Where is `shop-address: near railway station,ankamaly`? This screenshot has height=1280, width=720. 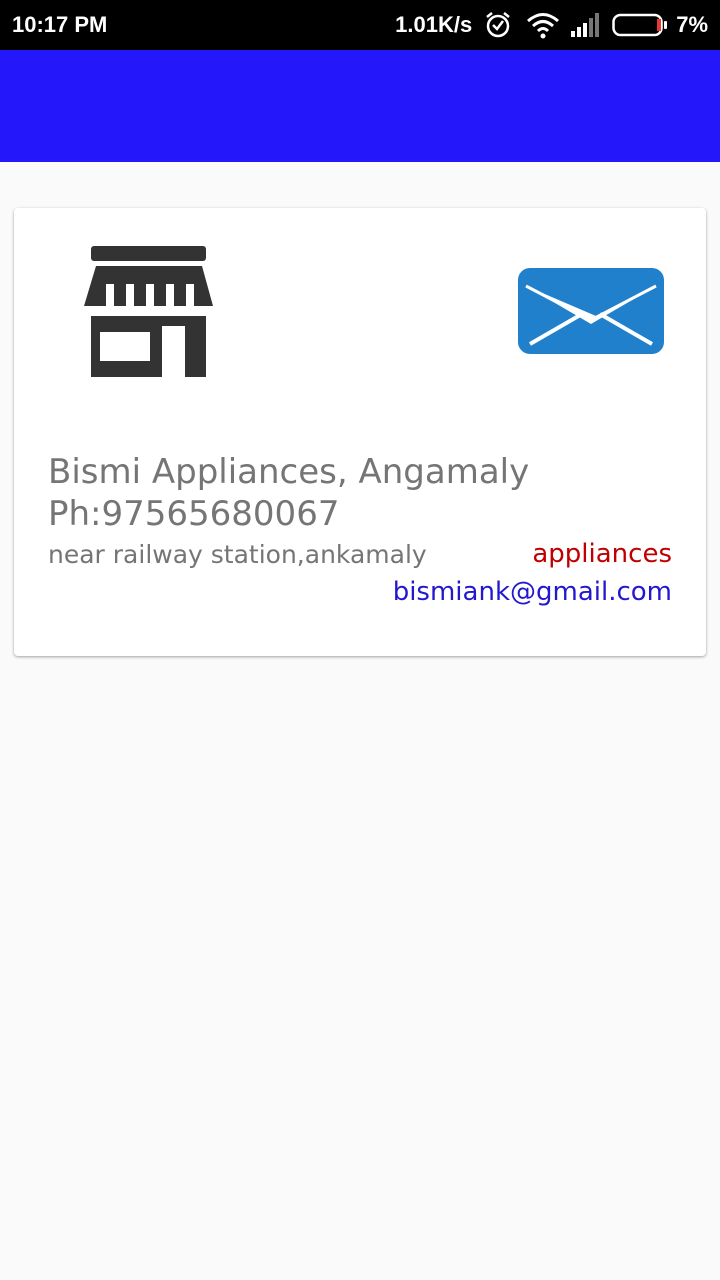
shop-address: near railway station,ankamaly is located at coordinates (237, 554).